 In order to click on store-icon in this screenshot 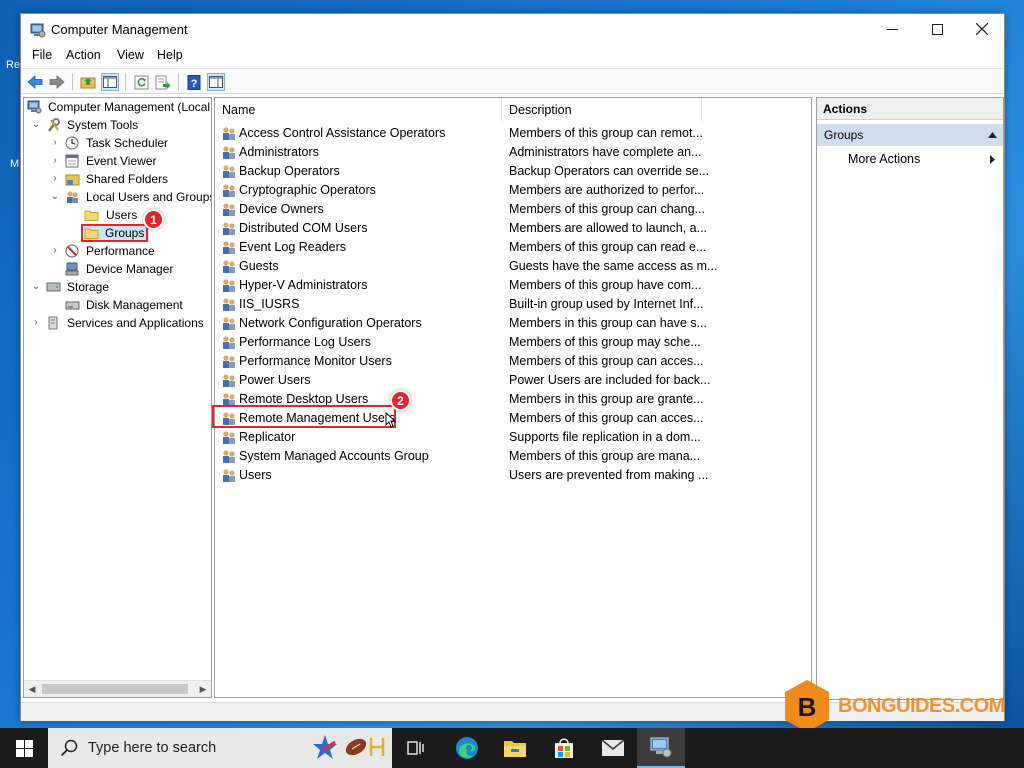, I will do `click(564, 748)`.